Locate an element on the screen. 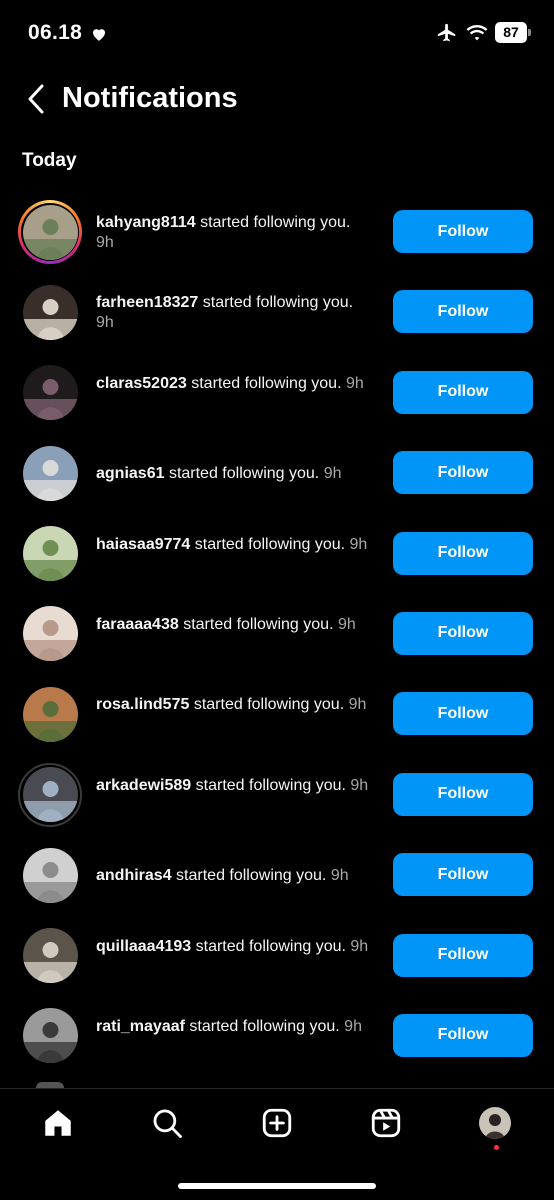 This screenshot has height=1200, width=554. tab-profile is located at coordinates (495, 1123).